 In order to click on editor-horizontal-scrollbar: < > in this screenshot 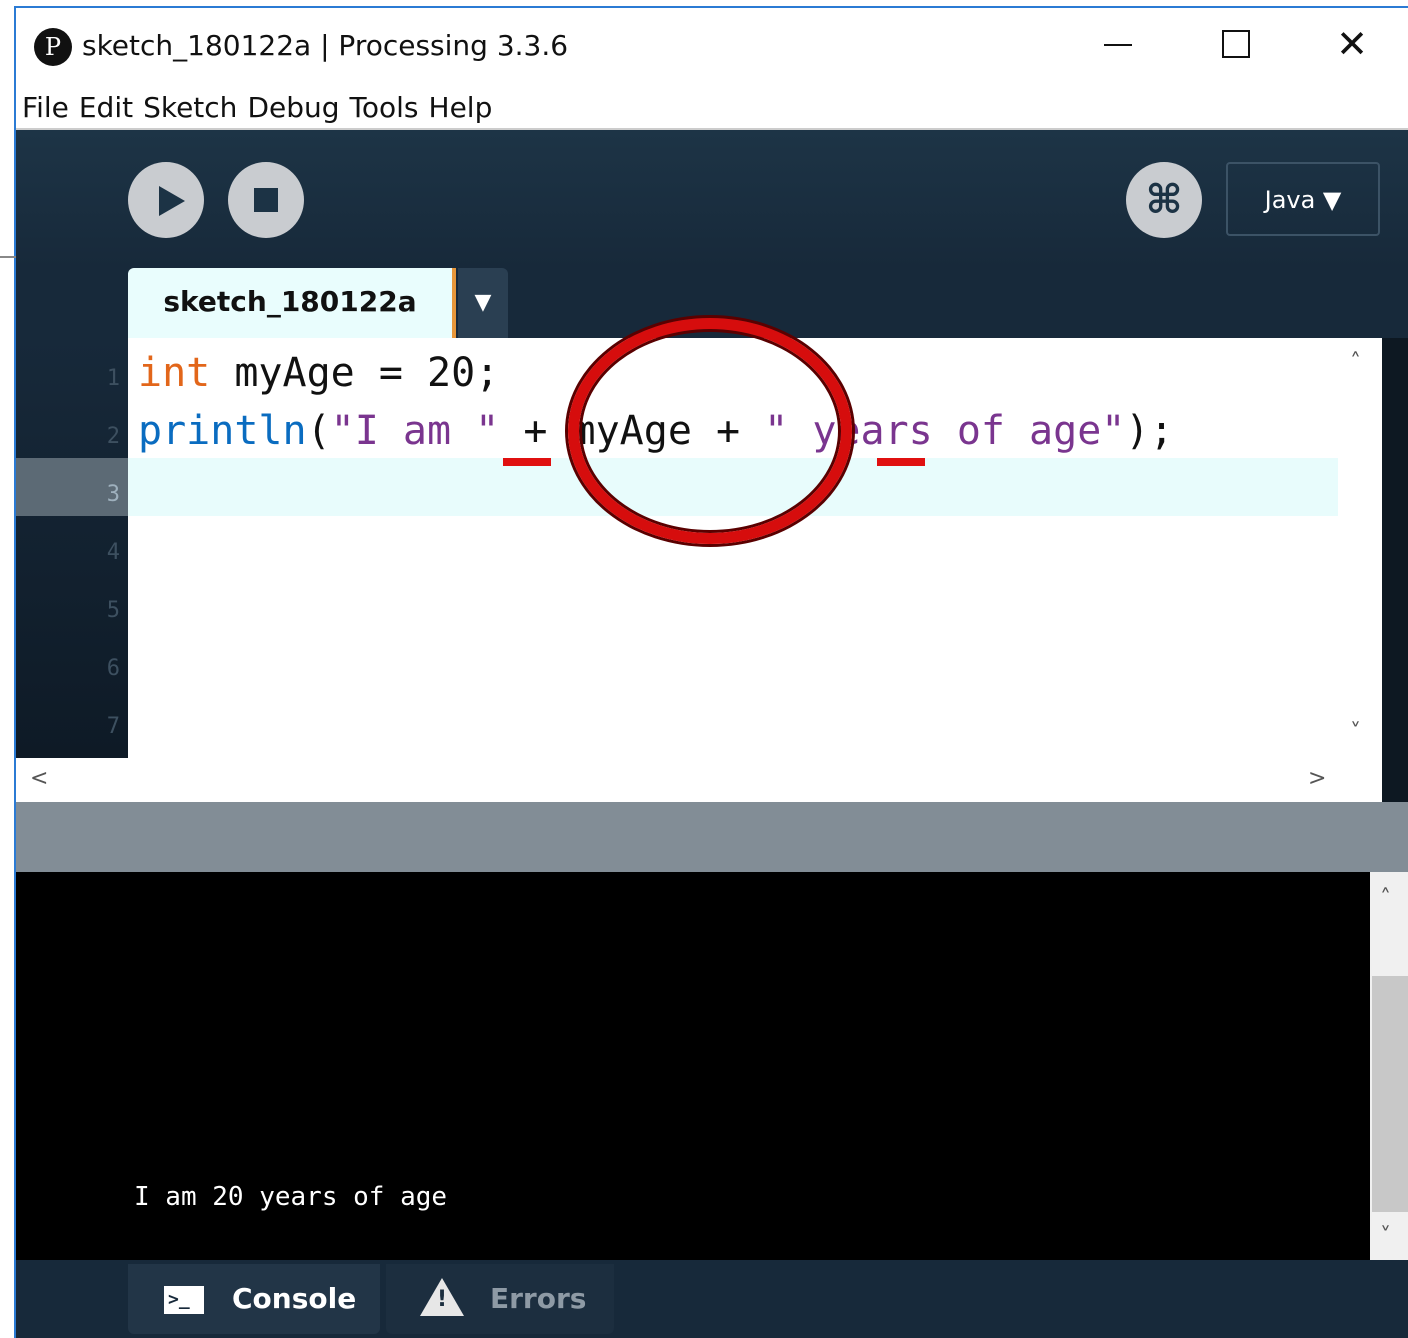, I will do `click(699, 780)`.